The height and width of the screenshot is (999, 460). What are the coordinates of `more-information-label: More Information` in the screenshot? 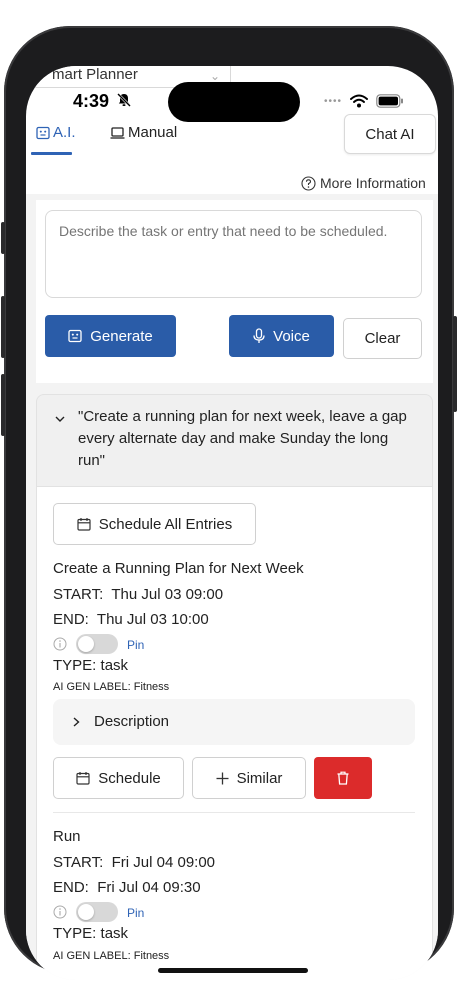 It's located at (373, 183).